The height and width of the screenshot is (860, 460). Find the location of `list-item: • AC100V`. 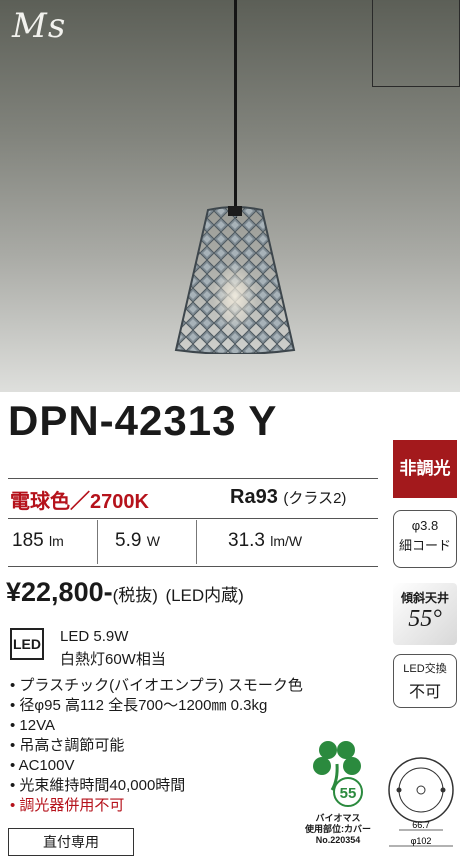

list-item: • AC100V is located at coordinates (42, 765).